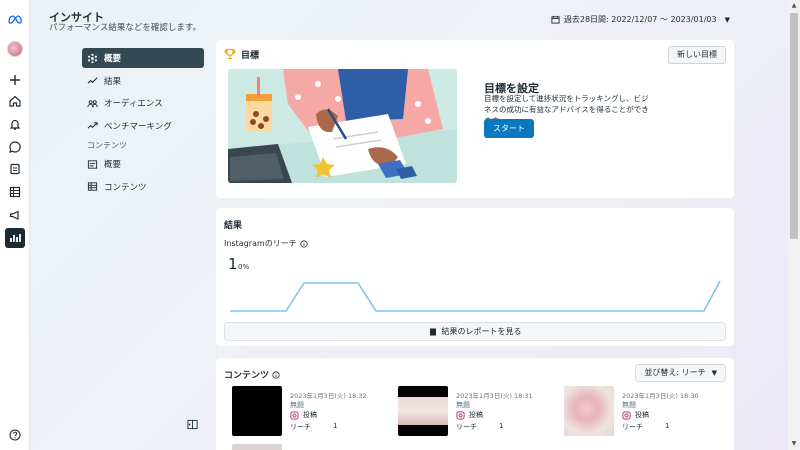 This screenshot has width=800, height=450. What do you see at coordinates (15, 19) in the screenshot?
I see `meta-logo-icon` at bounding box center [15, 19].